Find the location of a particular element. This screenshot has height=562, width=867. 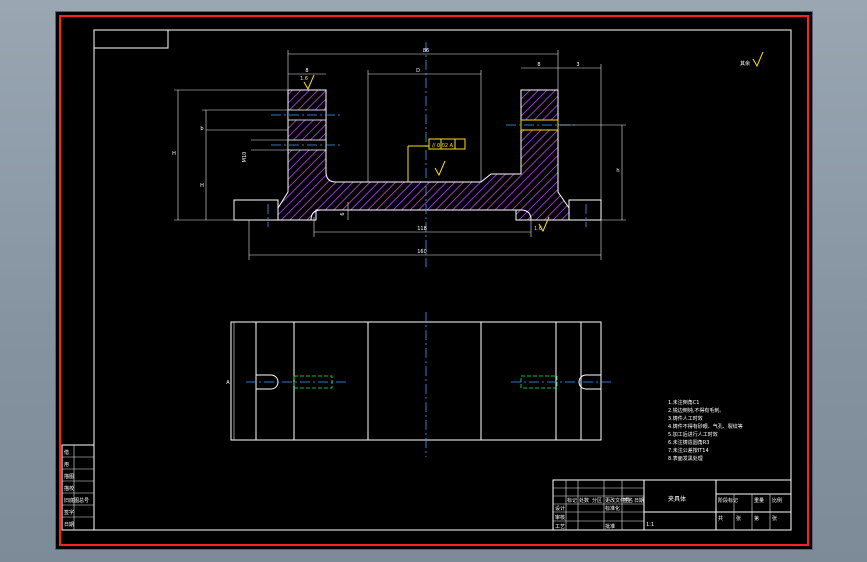

roughness-corner-symbol is located at coordinates (758, 59).